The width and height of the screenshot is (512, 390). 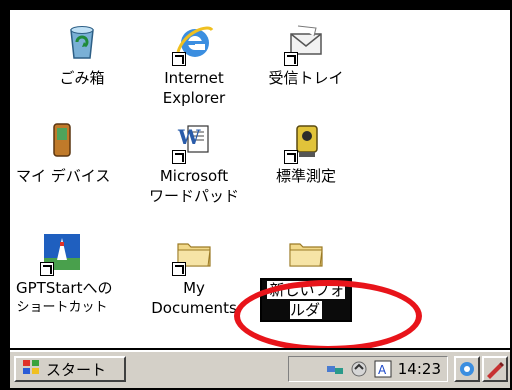 What do you see at coordinates (305, 176) in the screenshot?
I see `standard-measurement-label: 標準測定` at bounding box center [305, 176].